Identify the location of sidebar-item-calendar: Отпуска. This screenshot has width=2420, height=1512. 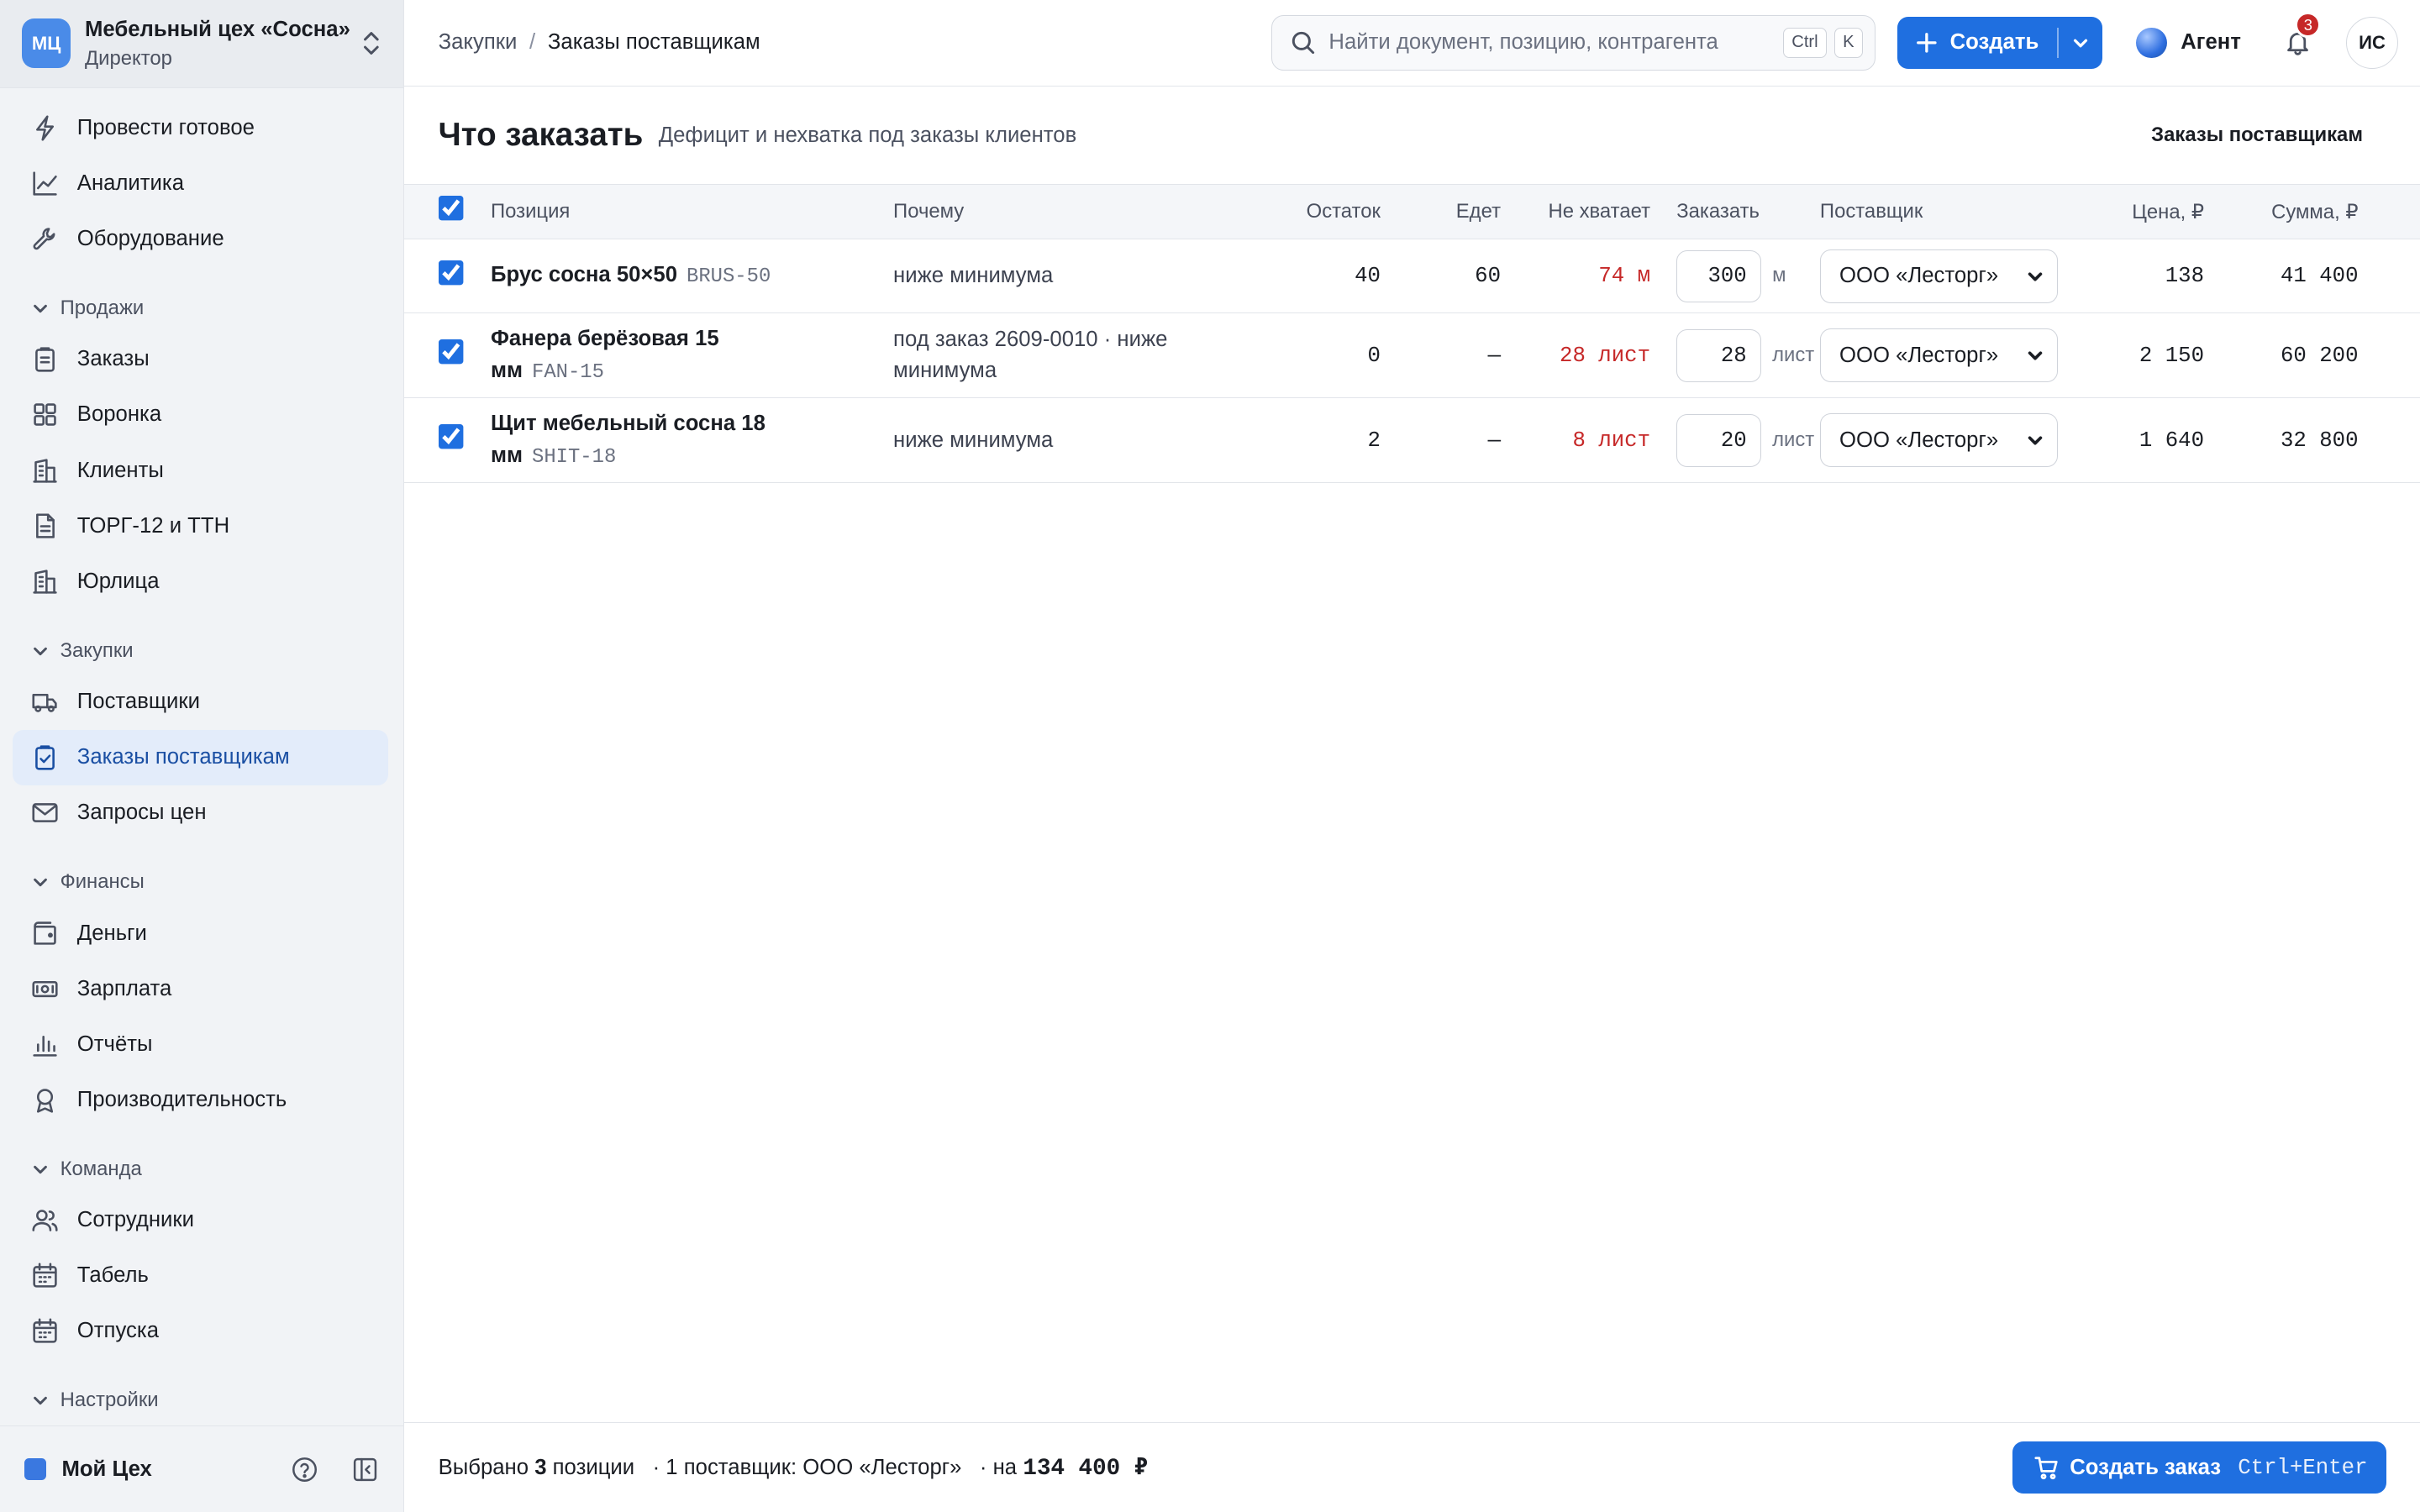
(200, 1331).